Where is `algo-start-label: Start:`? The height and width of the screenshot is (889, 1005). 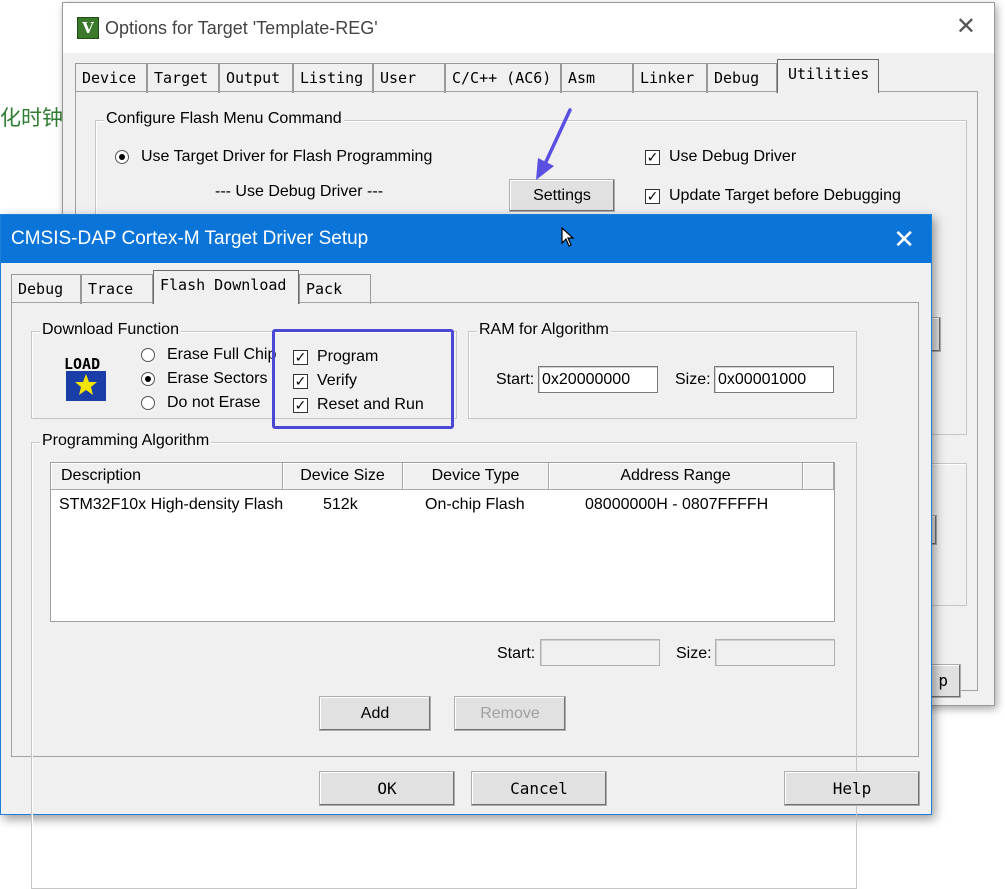
algo-start-label: Start: is located at coordinates (516, 653).